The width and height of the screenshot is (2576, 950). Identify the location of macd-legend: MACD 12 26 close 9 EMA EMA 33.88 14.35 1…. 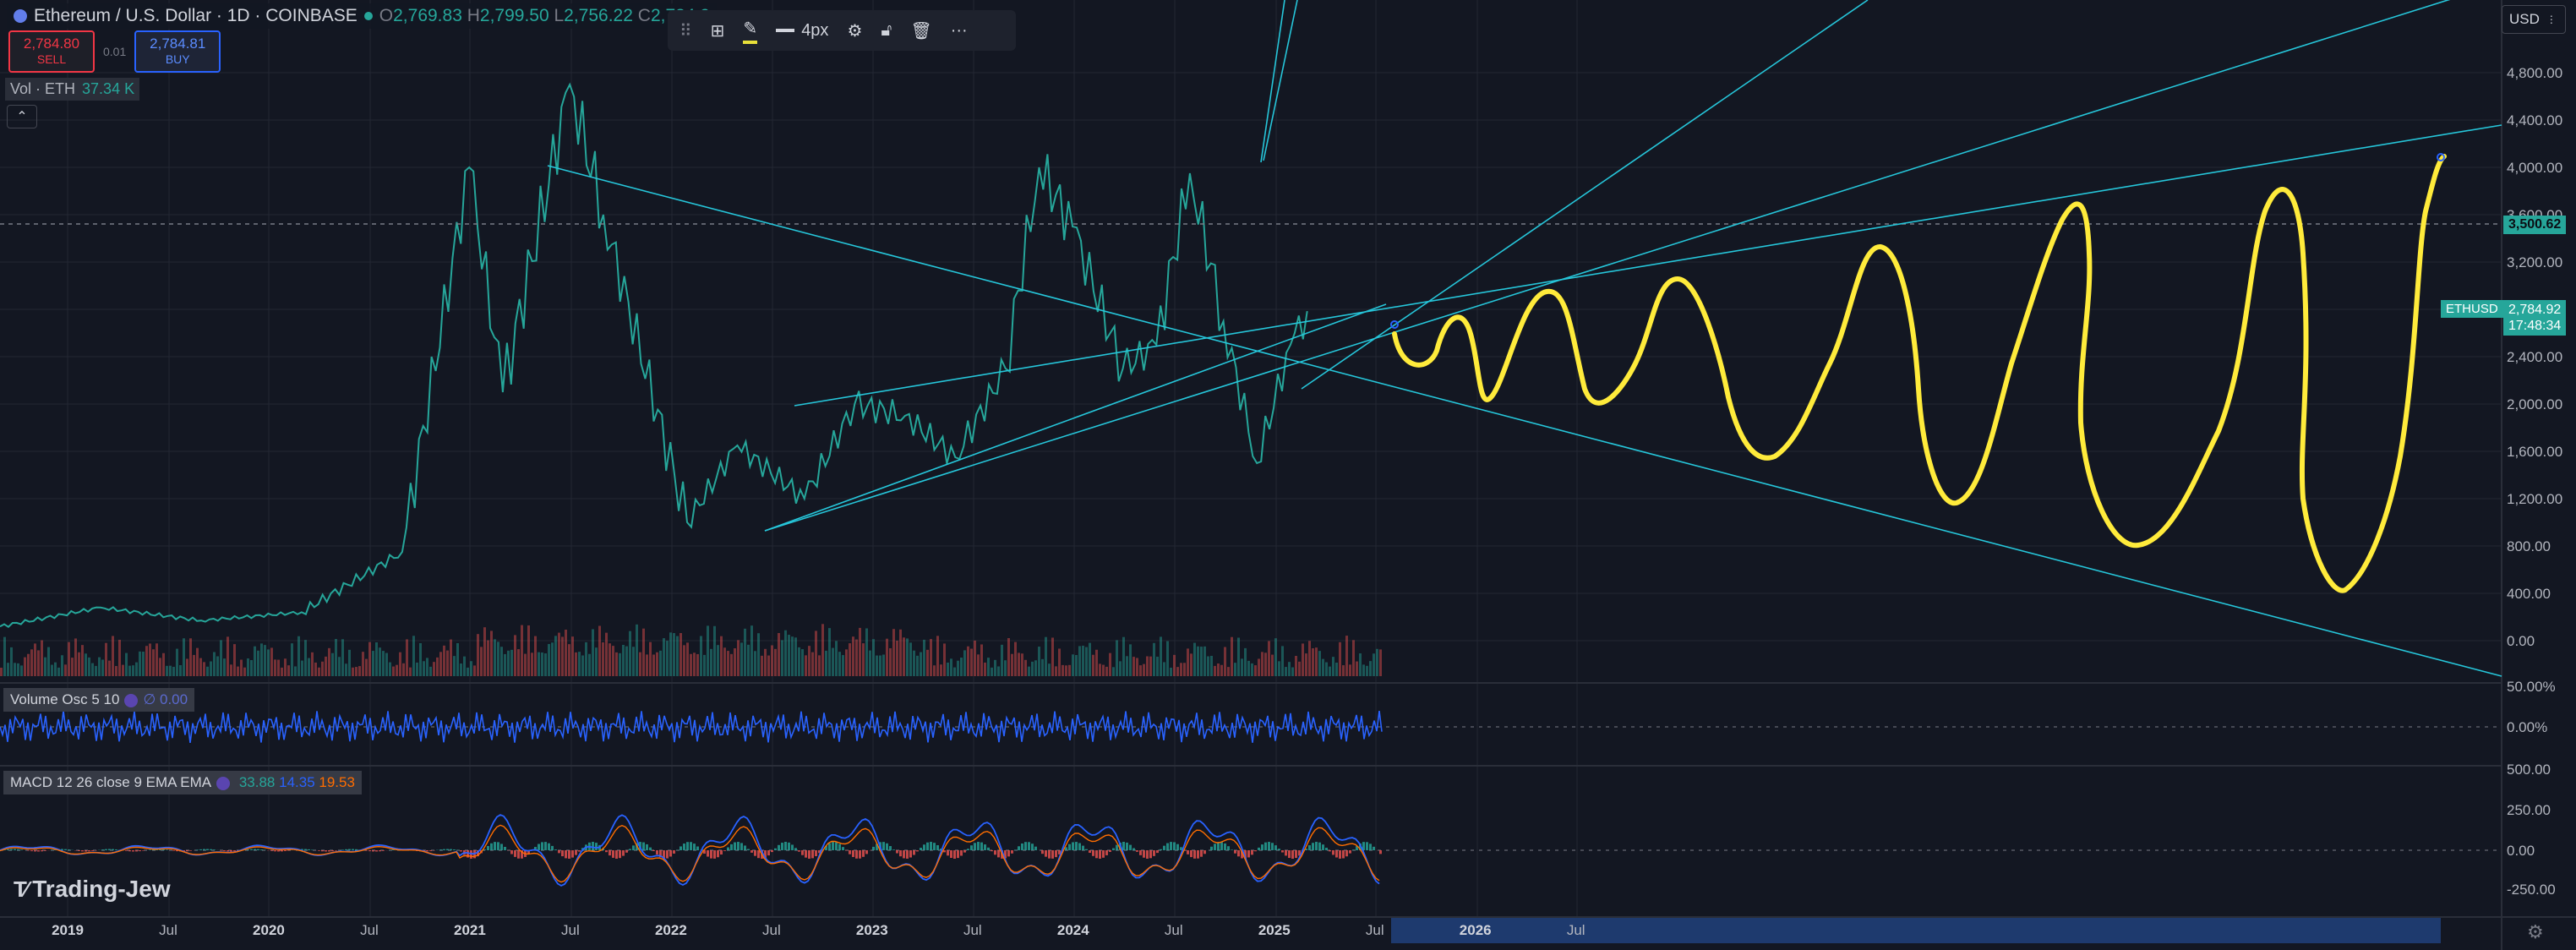
(182, 783).